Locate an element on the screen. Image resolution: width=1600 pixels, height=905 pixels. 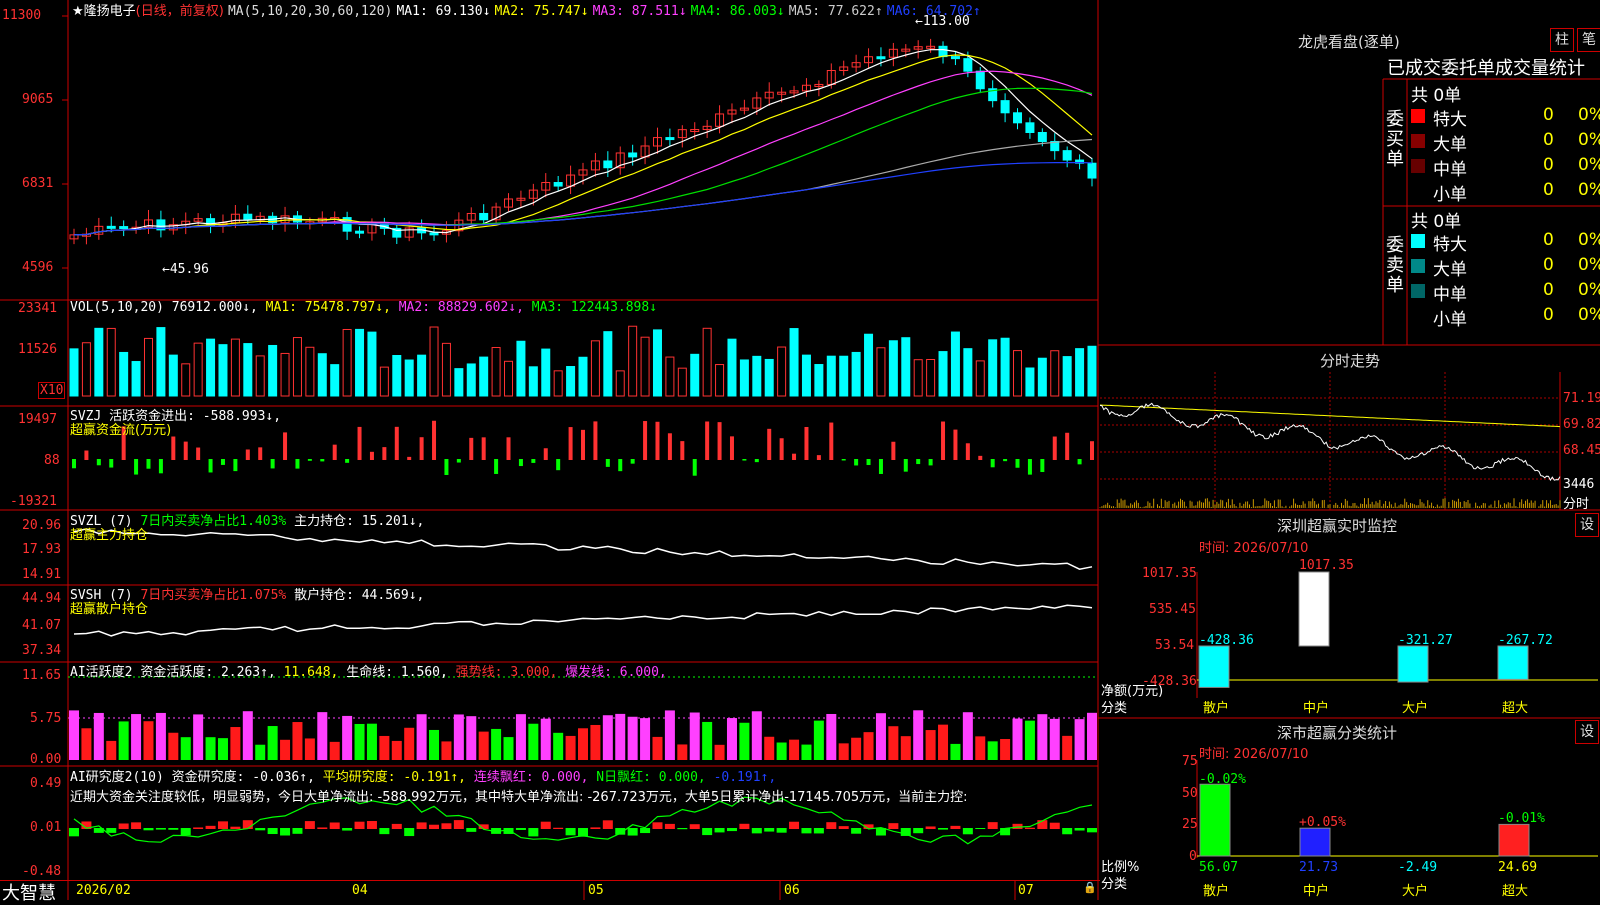
ai1-strong: 强势线: 3.000, is located at coordinates (506, 672).